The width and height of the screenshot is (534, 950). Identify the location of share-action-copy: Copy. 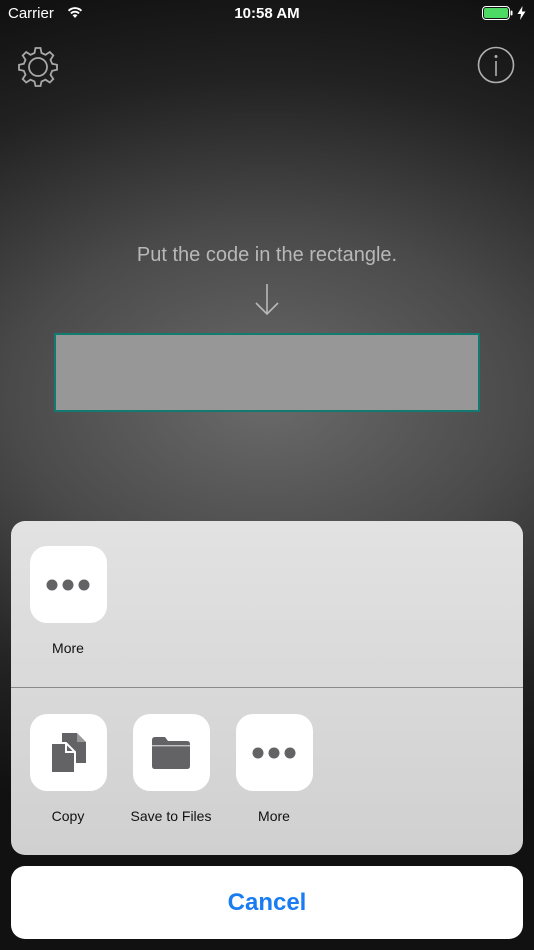
(68, 769).